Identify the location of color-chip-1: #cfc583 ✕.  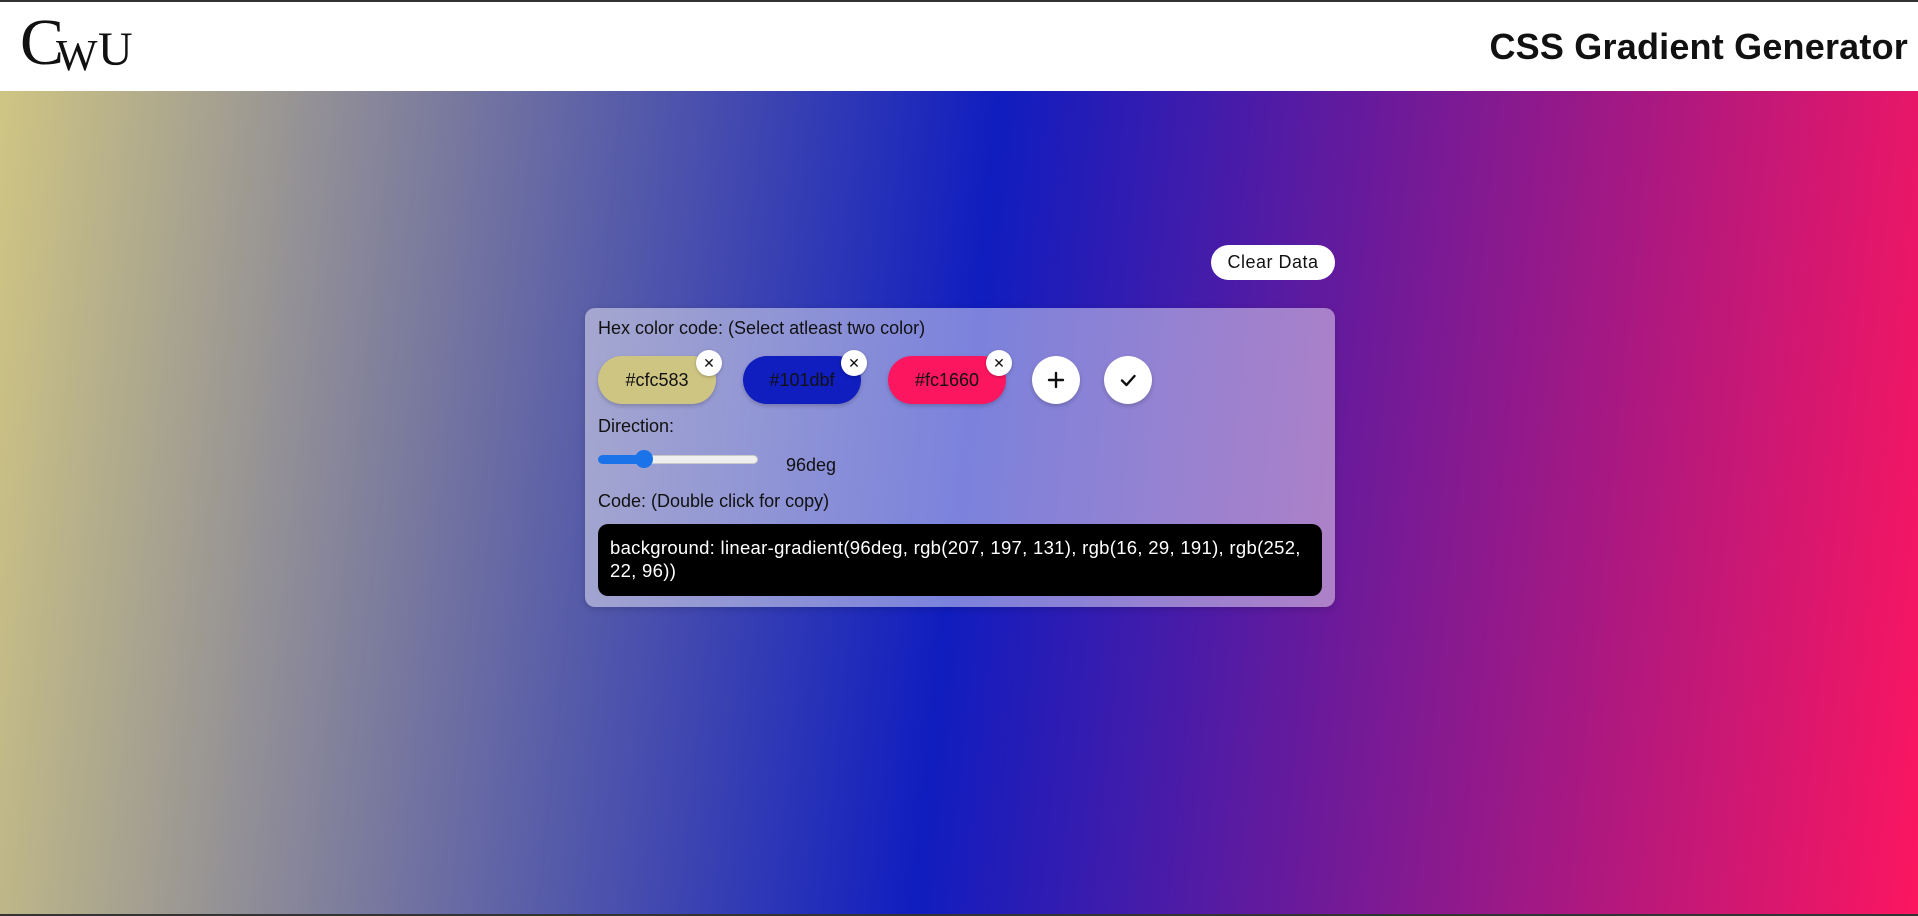
(660, 377).